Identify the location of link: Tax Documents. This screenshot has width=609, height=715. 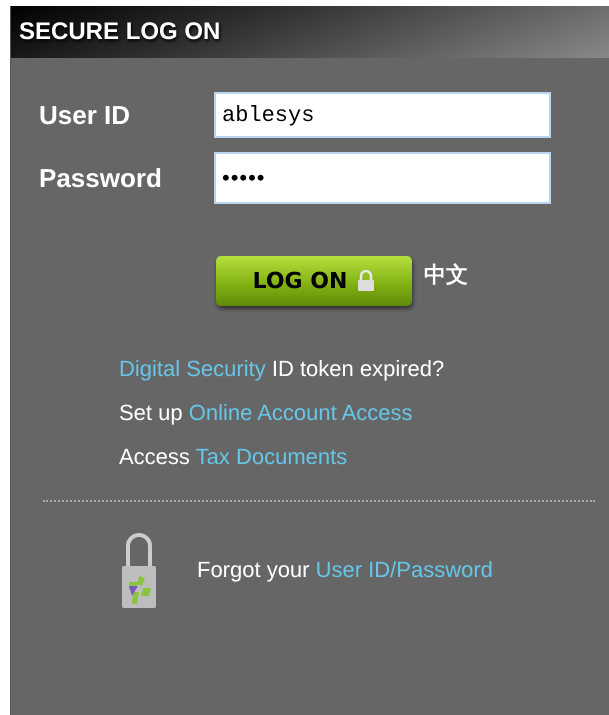
(272, 456).